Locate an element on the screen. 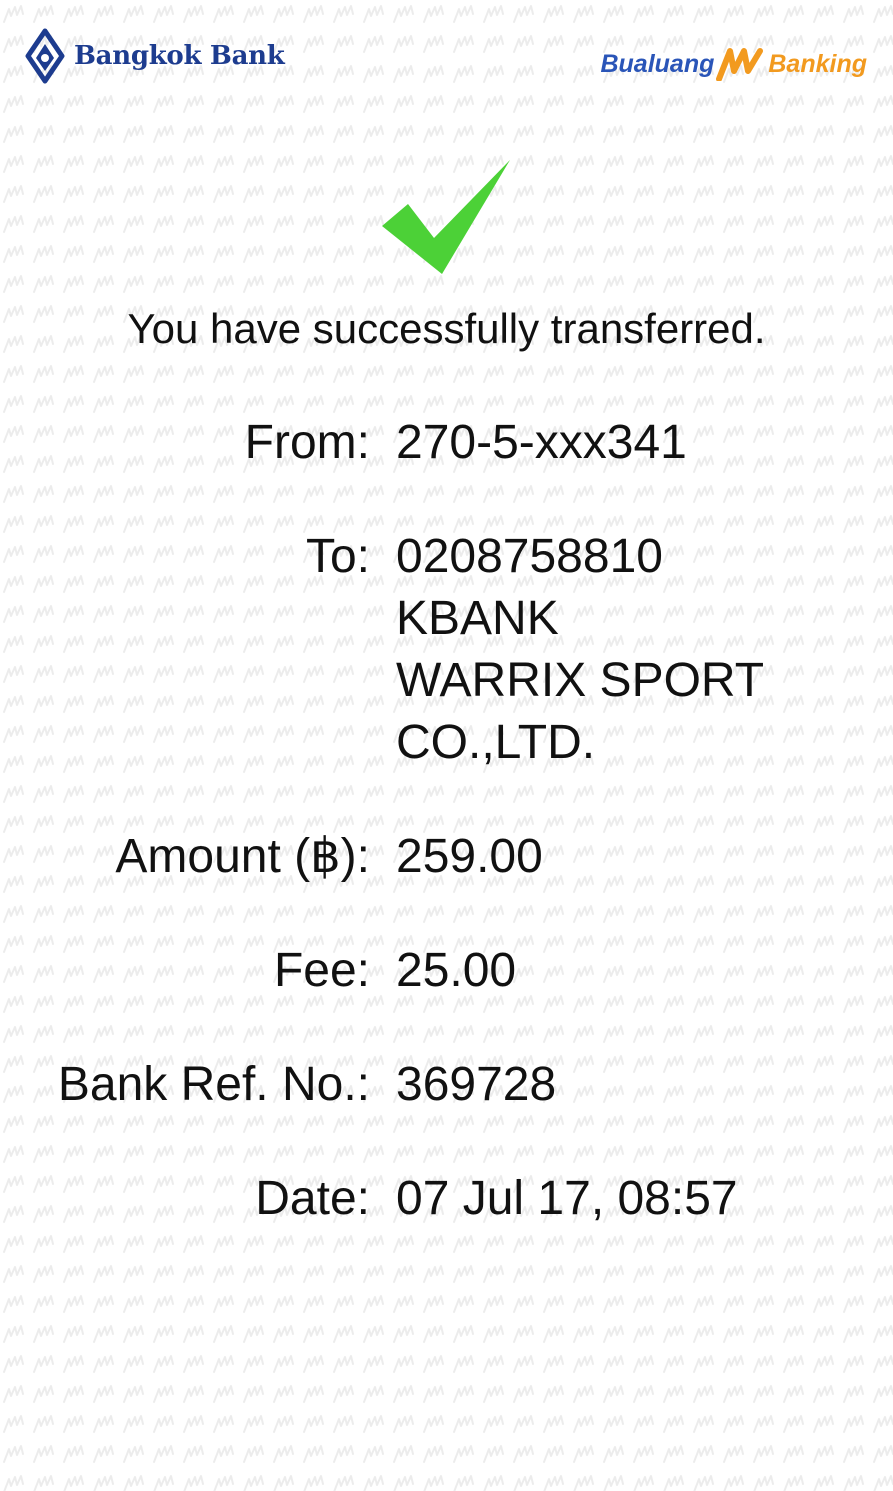 The image size is (893, 1491). bank-name: Bangkok Bank is located at coordinates (179, 56).